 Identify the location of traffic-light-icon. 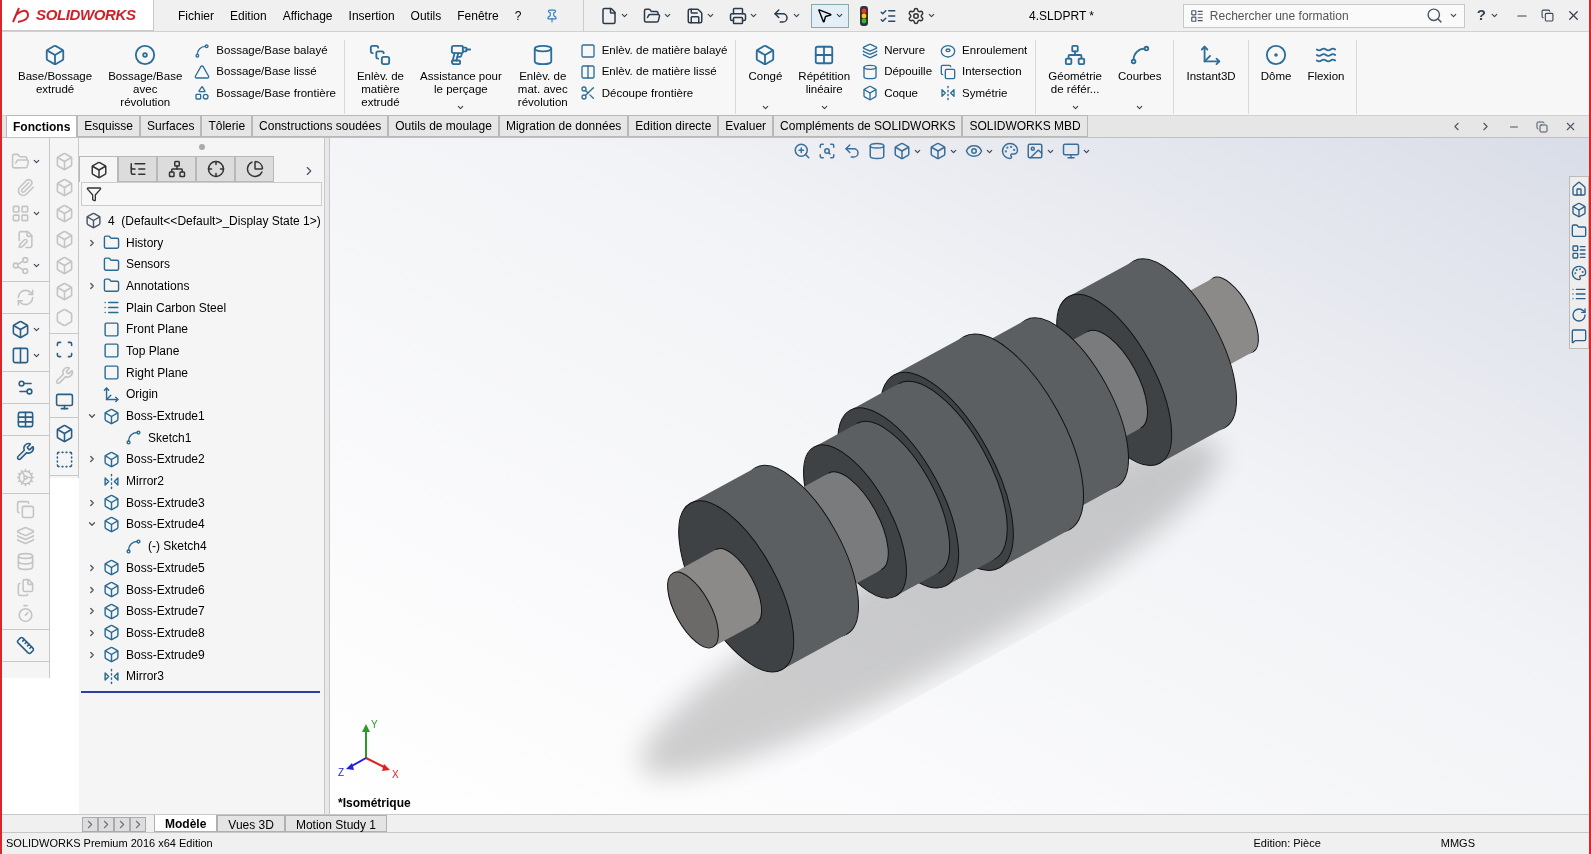
(864, 15).